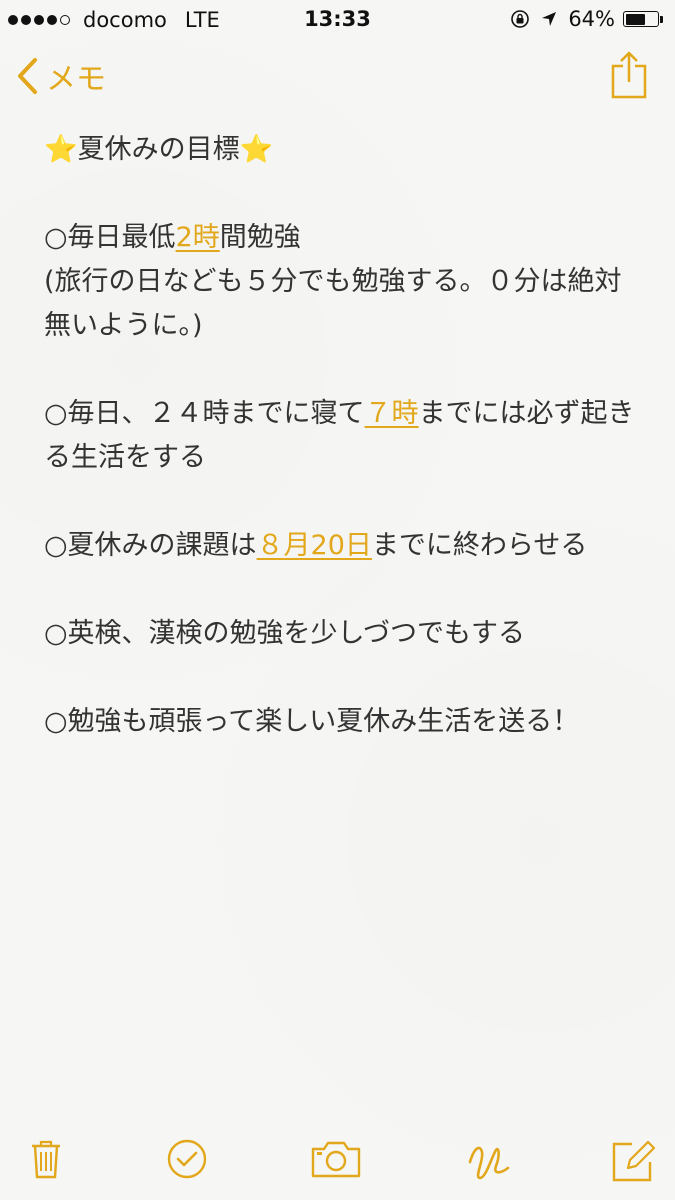  I want to click on item-text: ○毎日、２４時までに寝て, so click(204, 413).